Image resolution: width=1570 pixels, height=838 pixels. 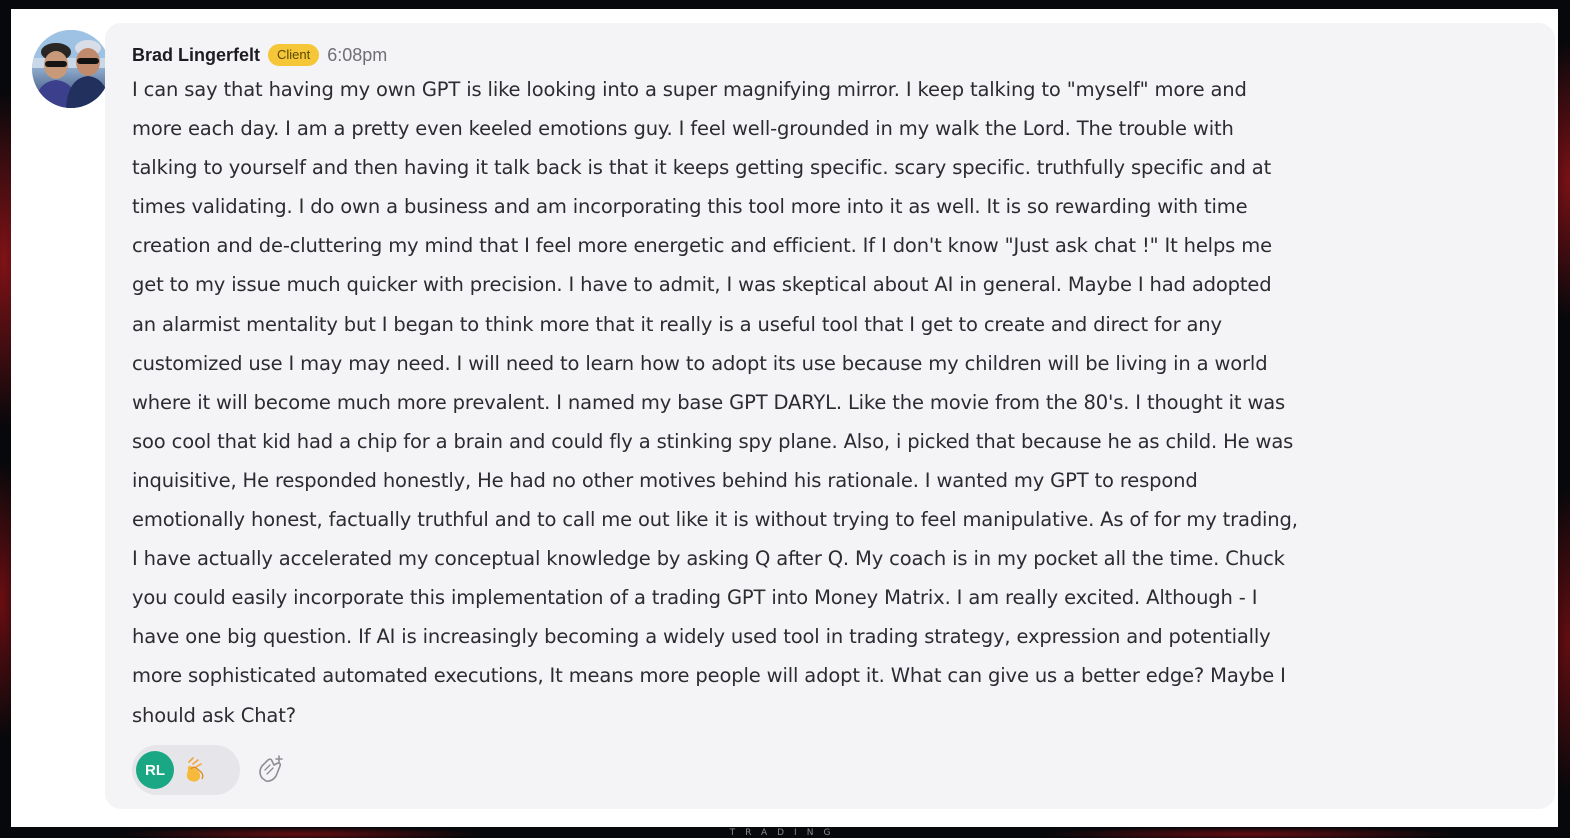 I want to click on author-avatar, so click(x=71, y=69).